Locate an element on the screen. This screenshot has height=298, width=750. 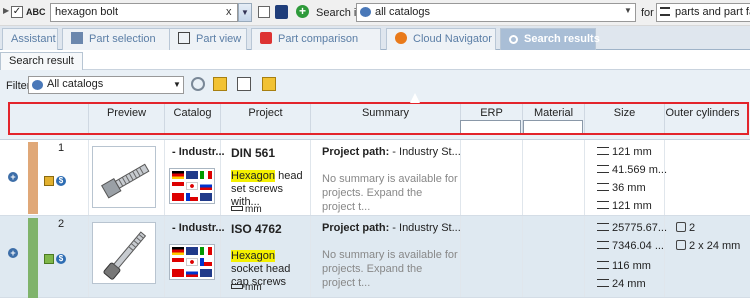
add-icon: + is located at coordinates (302, 11).